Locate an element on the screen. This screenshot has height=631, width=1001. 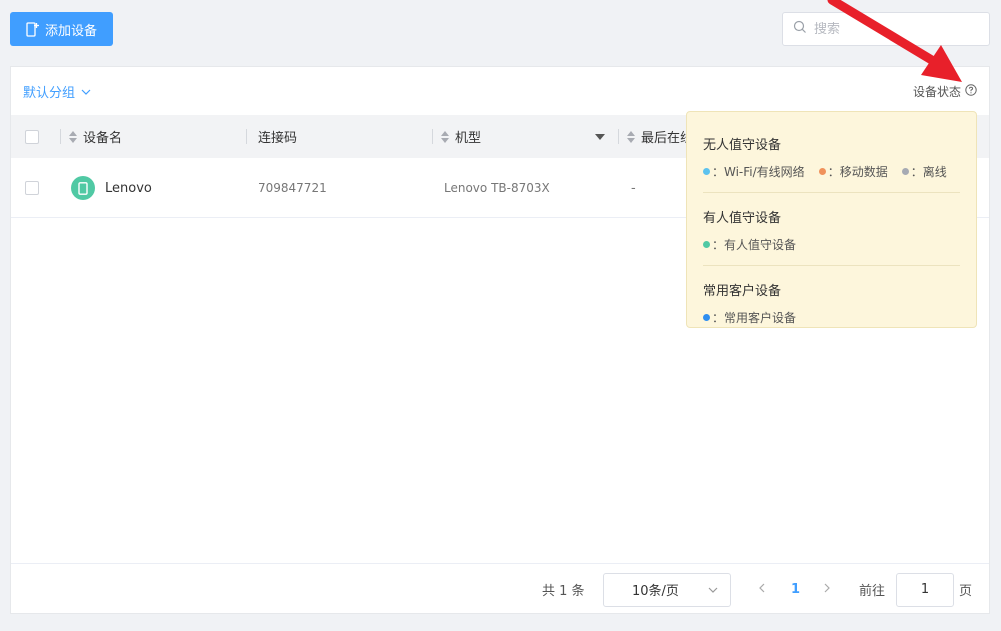
legend-item: ：Wi-Fi/有线网络 is located at coordinates (754, 171).